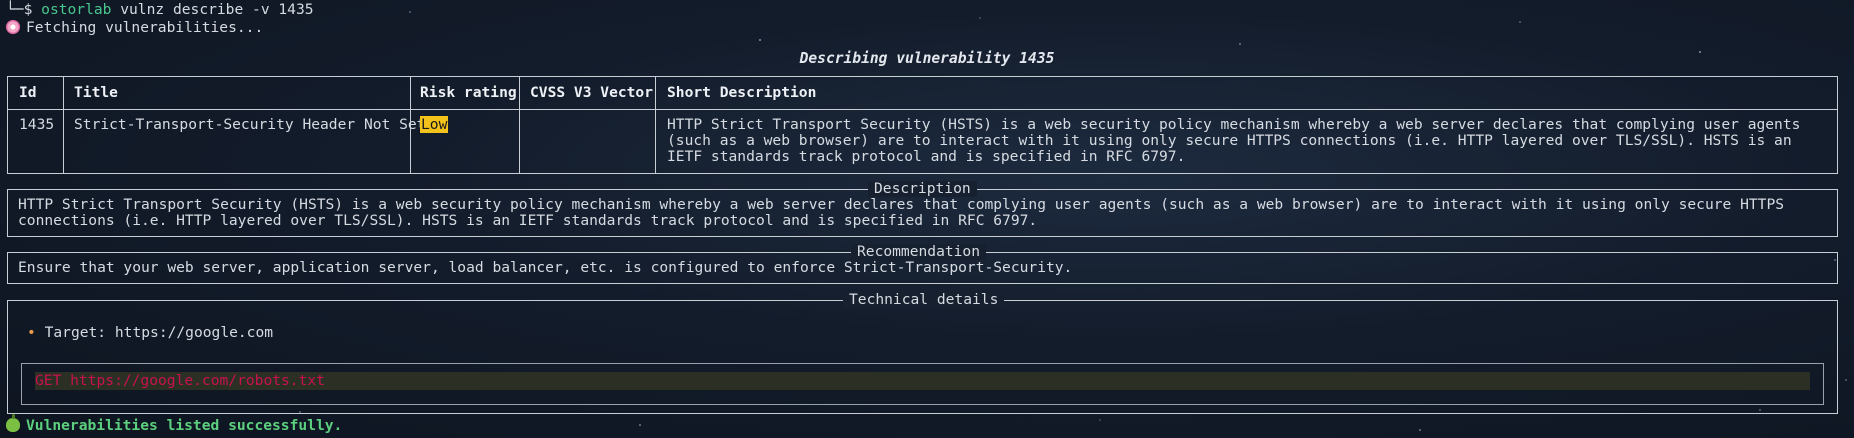 The width and height of the screenshot is (1854, 438). I want to click on cell-id: 1435, so click(37, 124).